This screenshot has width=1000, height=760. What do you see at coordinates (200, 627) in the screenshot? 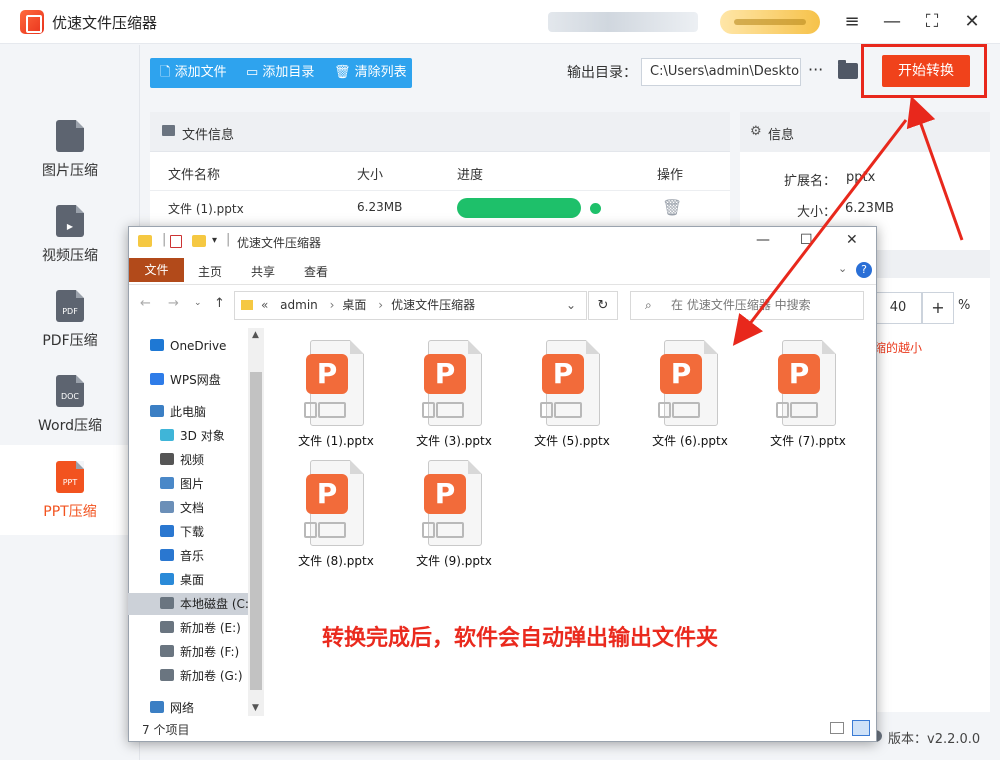
I see `nav-item: 新加卷 (E:)` at bounding box center [200, 627].